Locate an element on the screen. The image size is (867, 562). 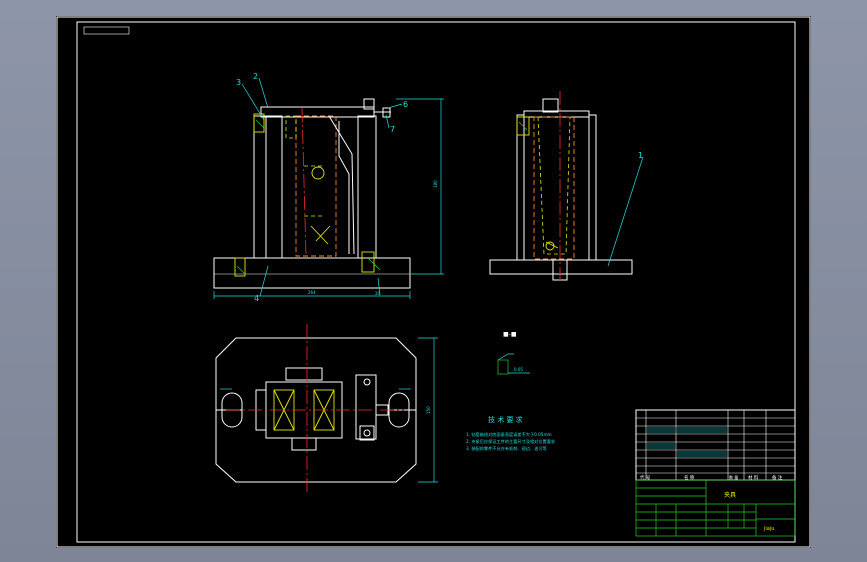
balloon-2: 2 is located at coordinates (255, 76).